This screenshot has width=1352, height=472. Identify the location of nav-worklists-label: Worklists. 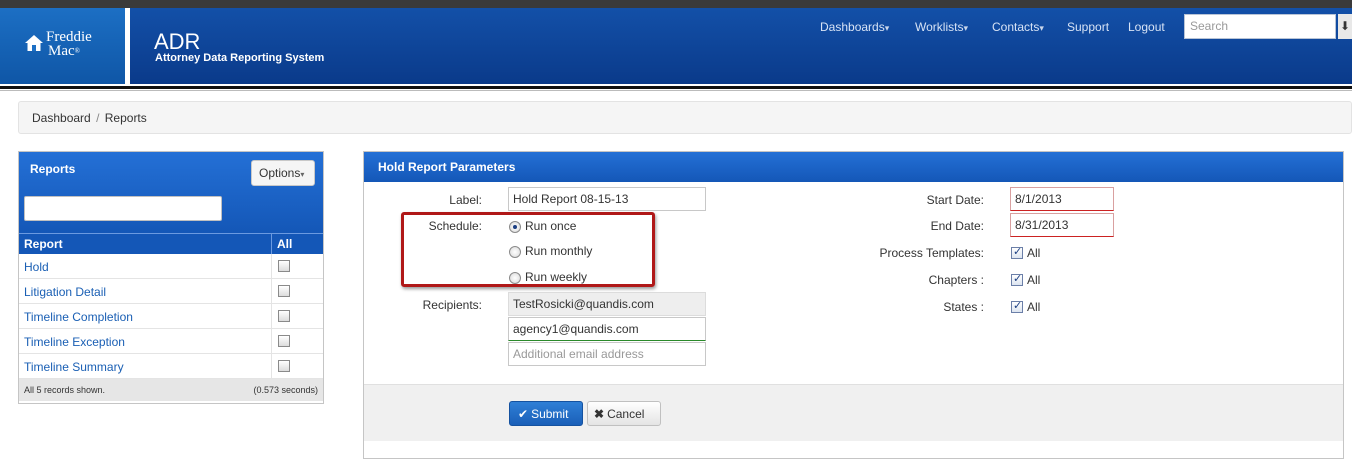
(939, 27).